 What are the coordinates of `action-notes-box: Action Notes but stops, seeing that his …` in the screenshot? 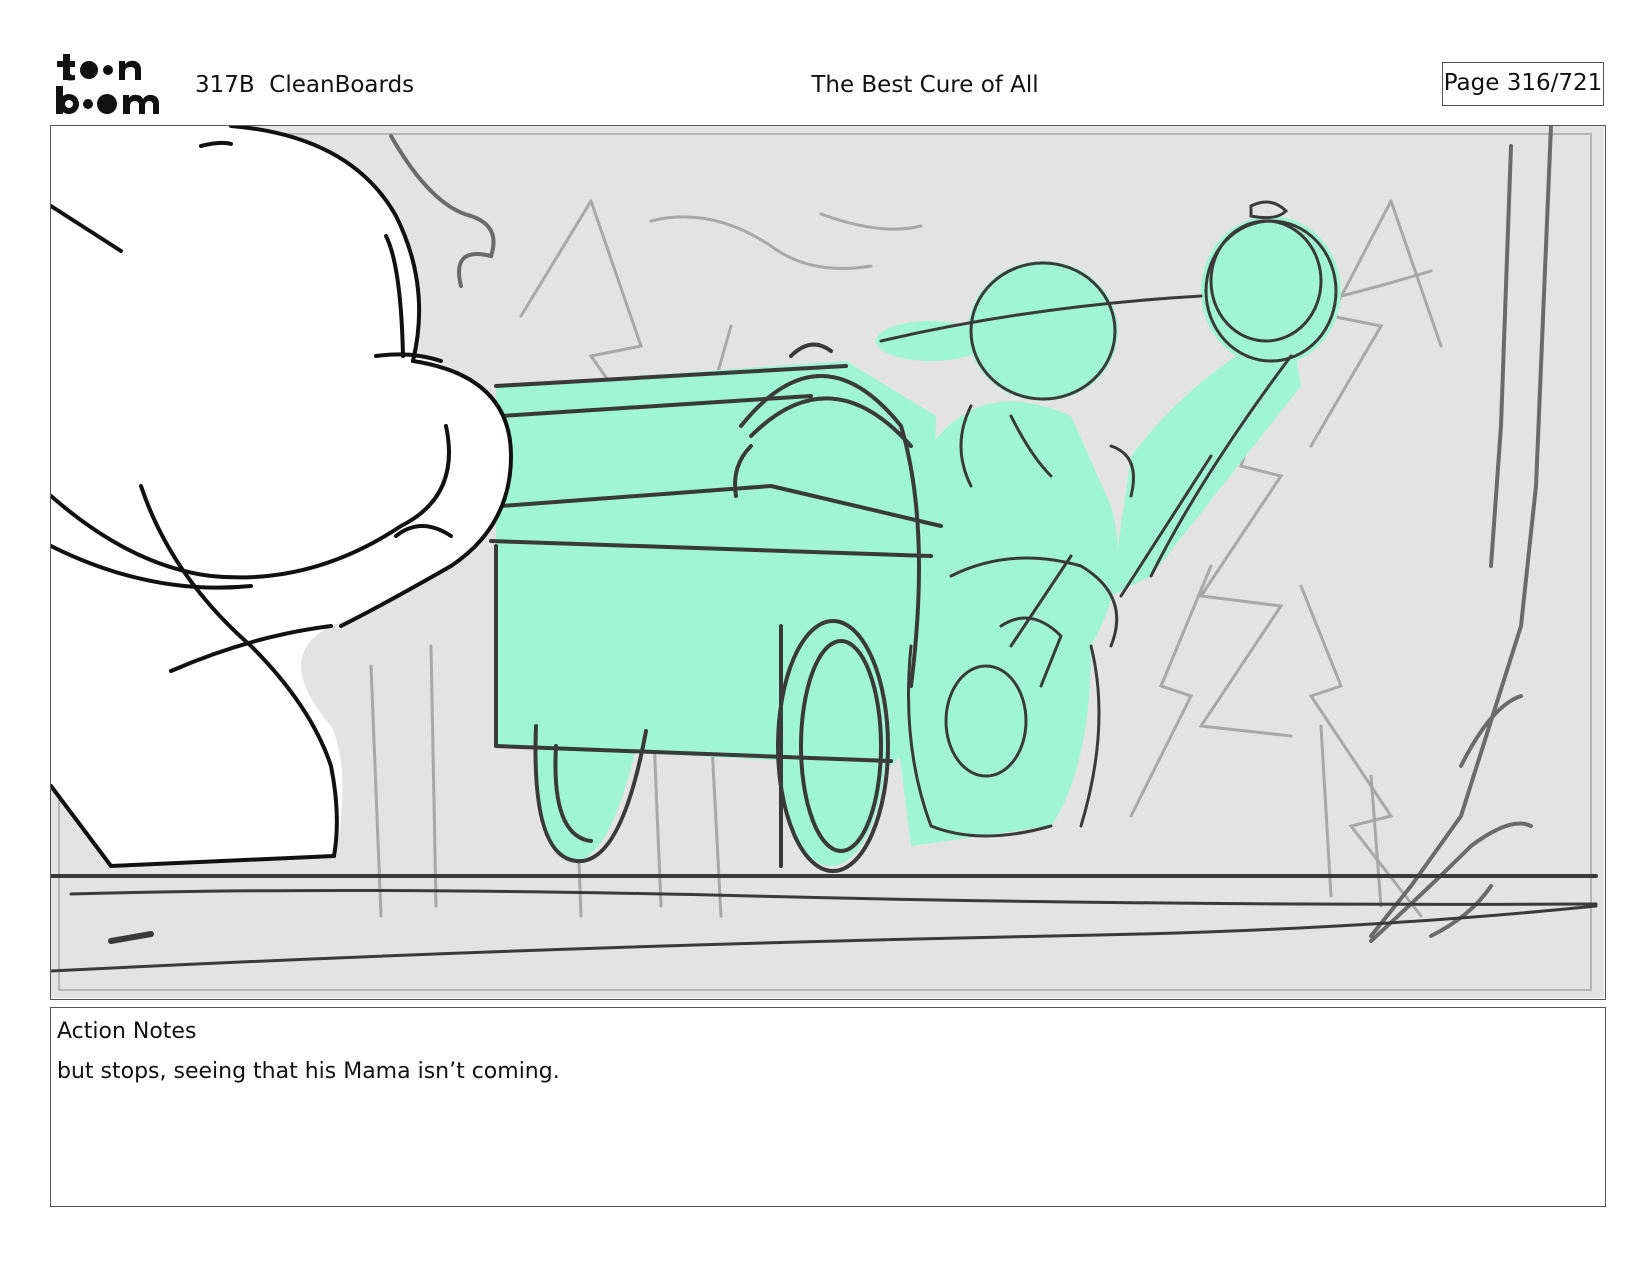 It's located at (828, 1107).